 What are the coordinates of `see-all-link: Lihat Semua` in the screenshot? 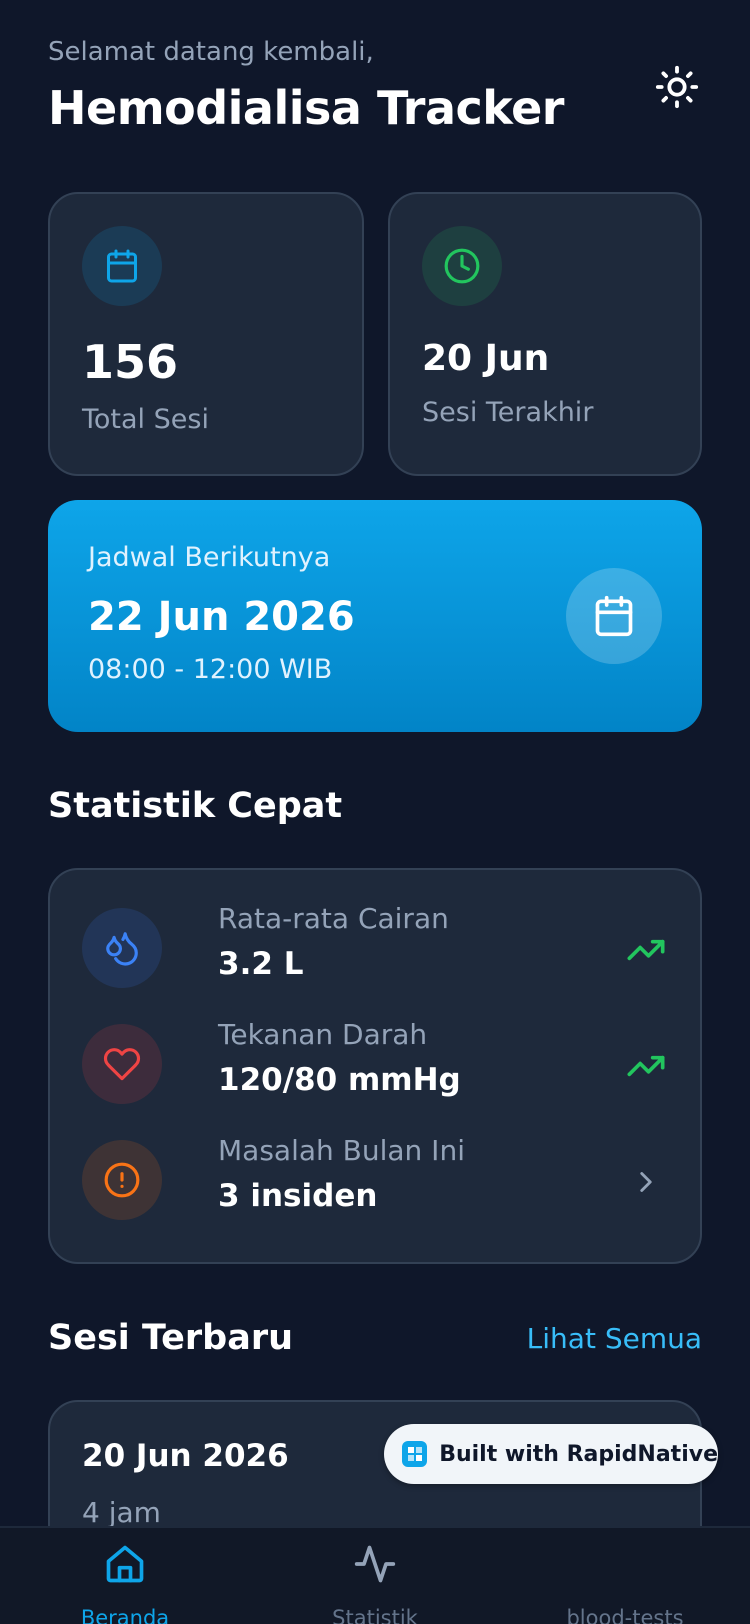 It's located at (614, 1338).